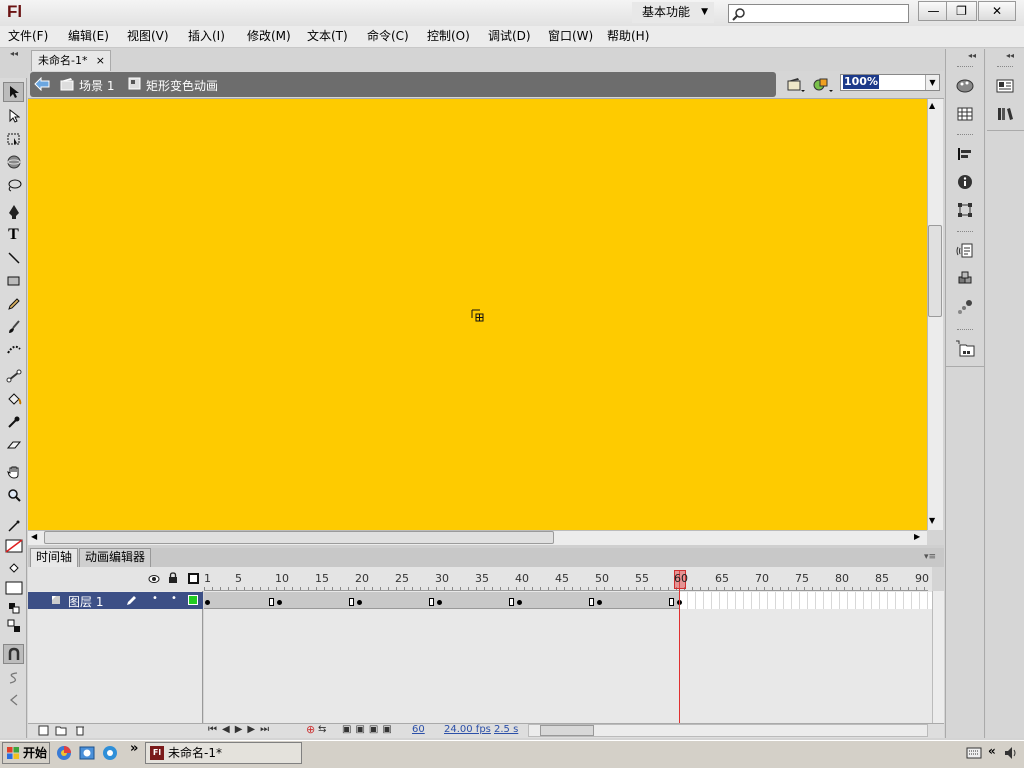 This screenshot has height=768, width=1024. I want to click on eraser-icon, so click(13, 445).